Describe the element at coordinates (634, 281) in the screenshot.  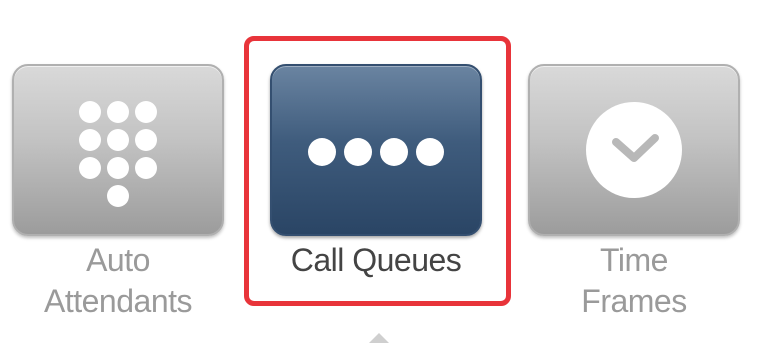
I see `time-frames-label: Time Frames` at that location.